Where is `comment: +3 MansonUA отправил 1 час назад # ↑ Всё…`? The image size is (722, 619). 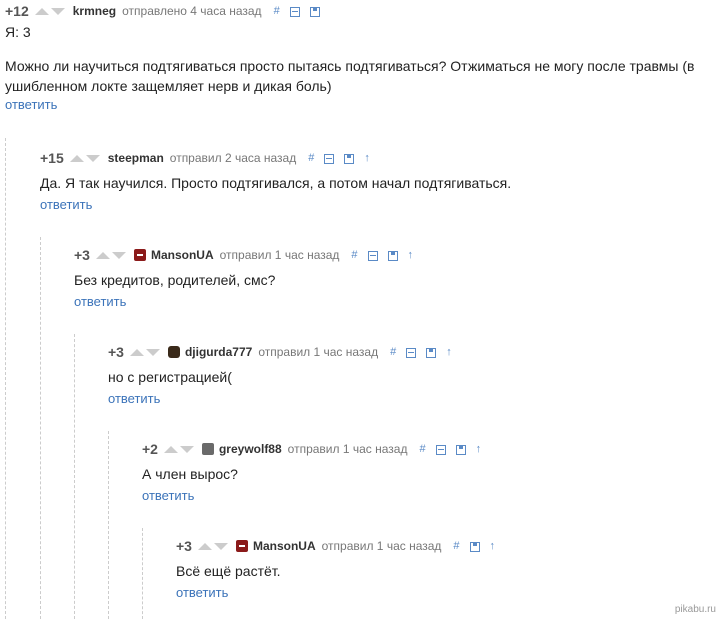
comment: +3 MansonUA отправил 1 час назад # ↑ Всё… is located at coordinates (340, 569).